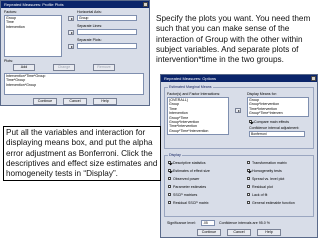  I want to click on sscp-matrices-label: SSCP matrices, so click(185, 194).